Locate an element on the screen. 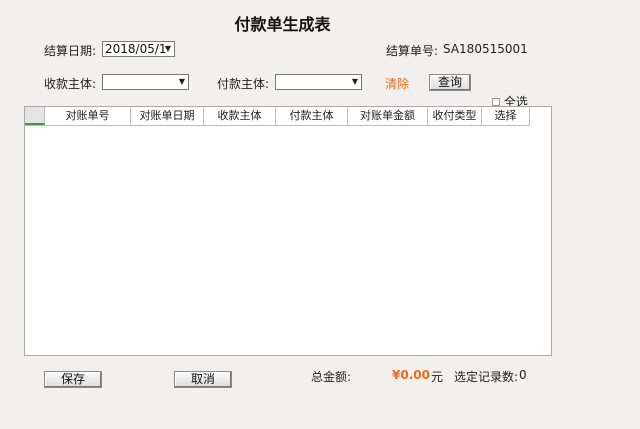 Image resolution: width=640 pixels, height=429 pixels. selected-count-value: 0 is located at coordinates (523, 375).